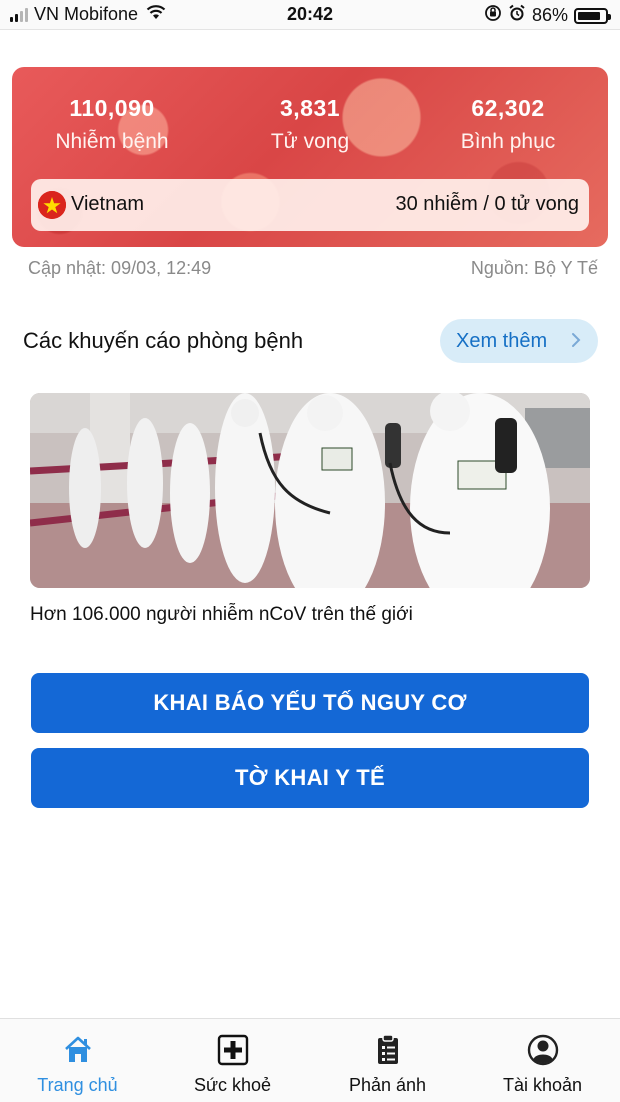 This screenshot has height=1102, width=620. Describe the element at coordinates (108, 204) in the screenshot. I see `country-name: Vietnam` at that location.